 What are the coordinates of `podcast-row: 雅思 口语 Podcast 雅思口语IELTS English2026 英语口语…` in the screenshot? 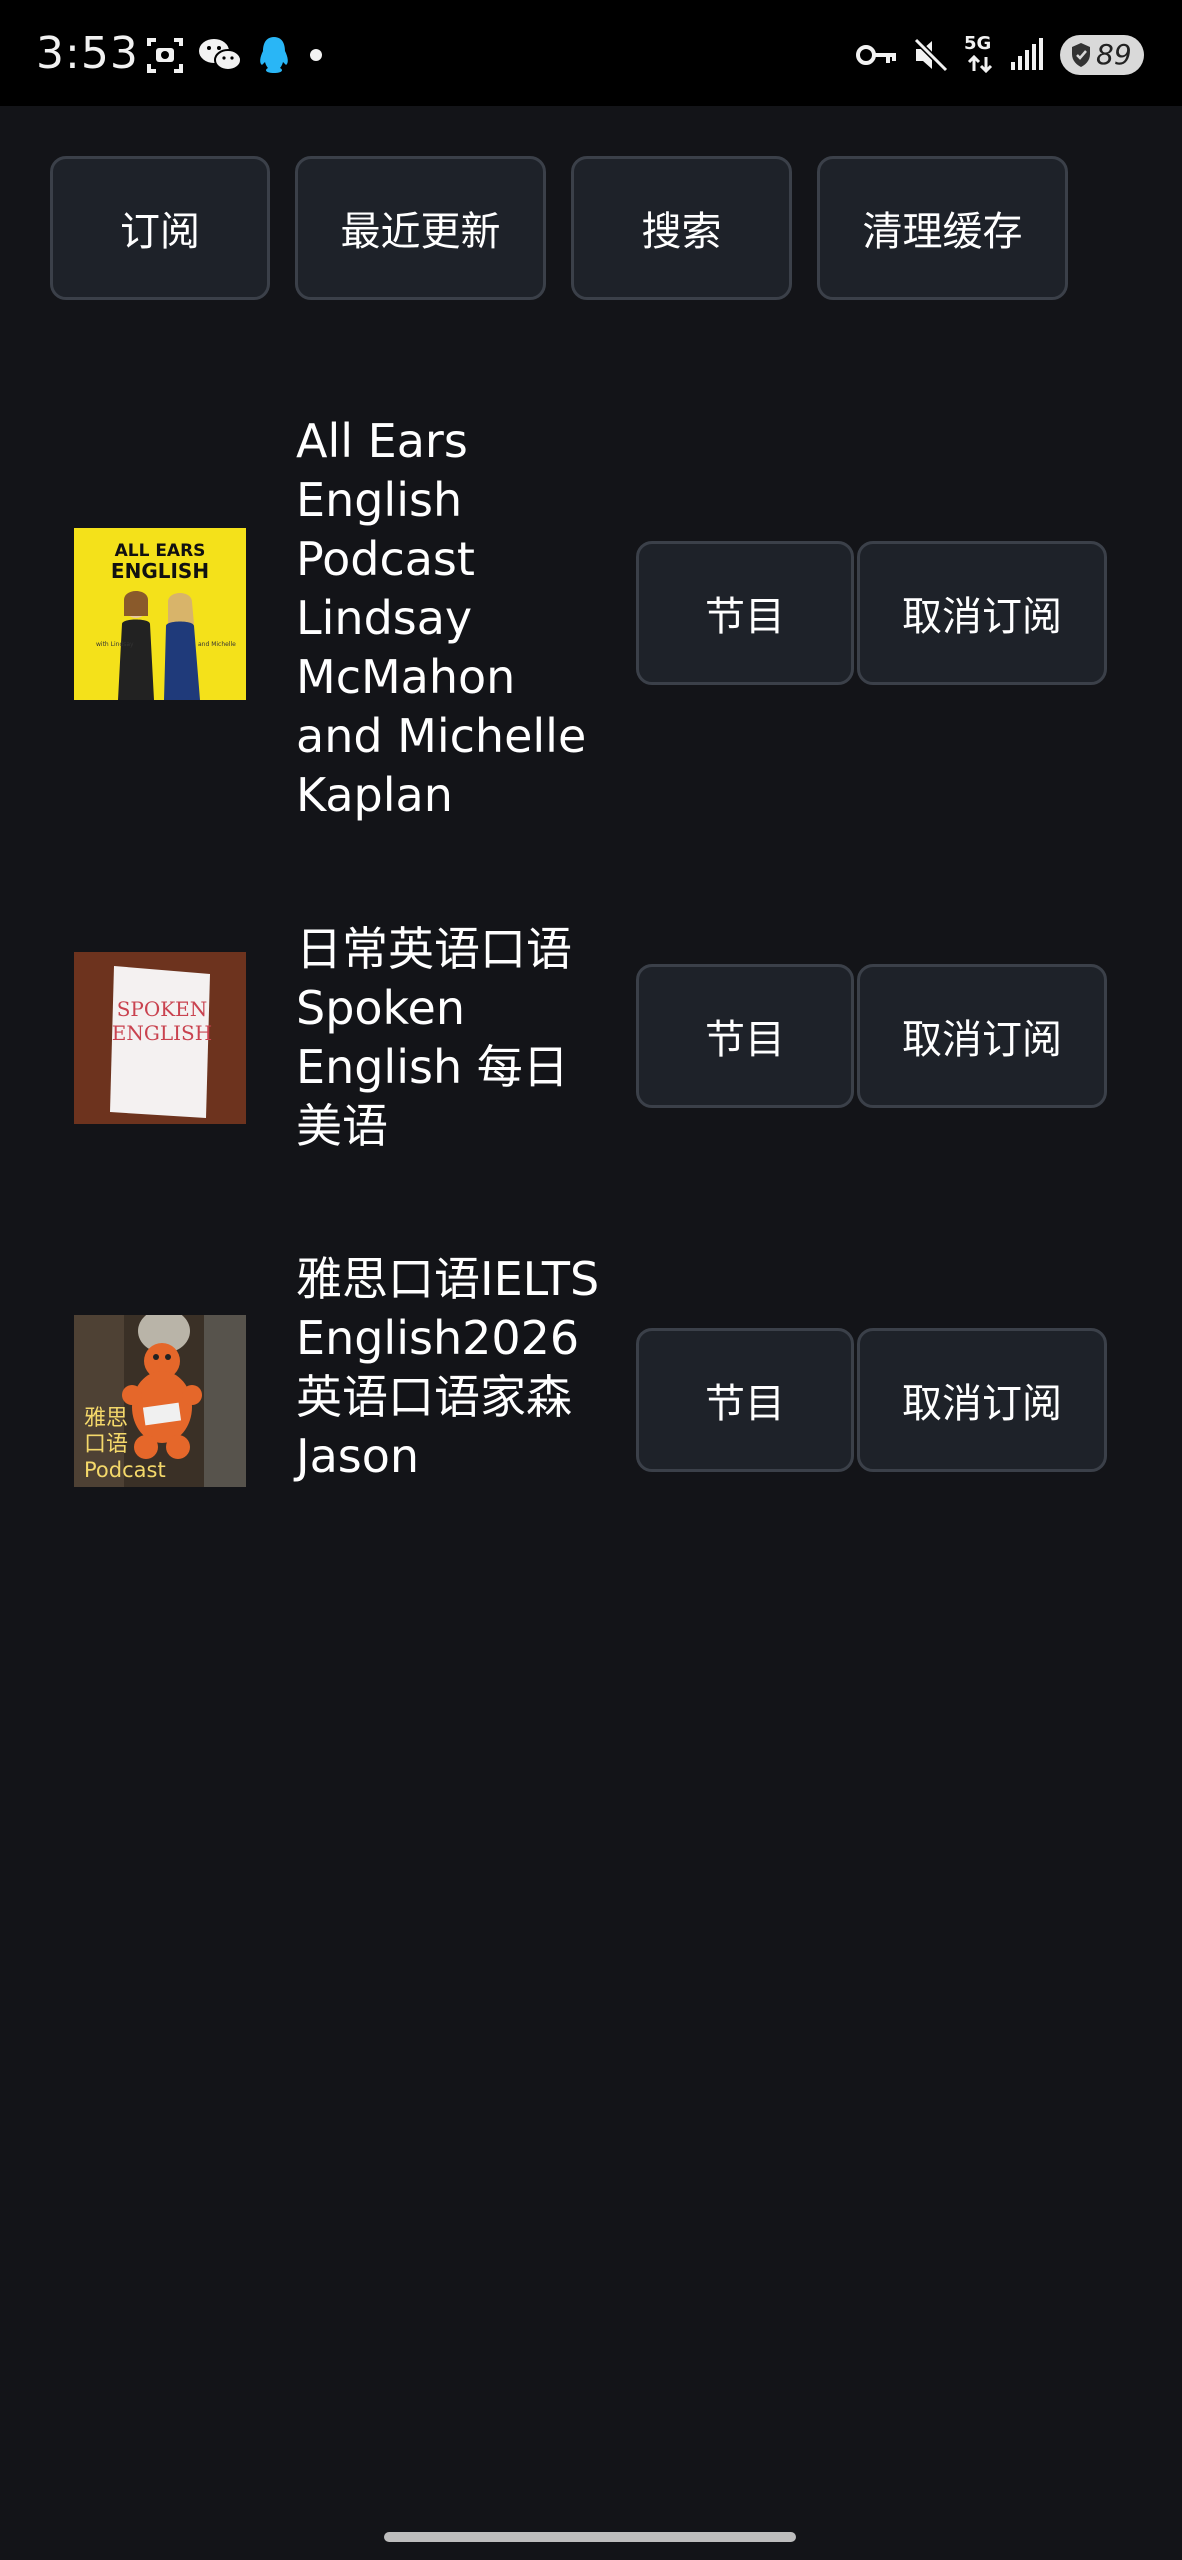 It's located at (591, 1405).